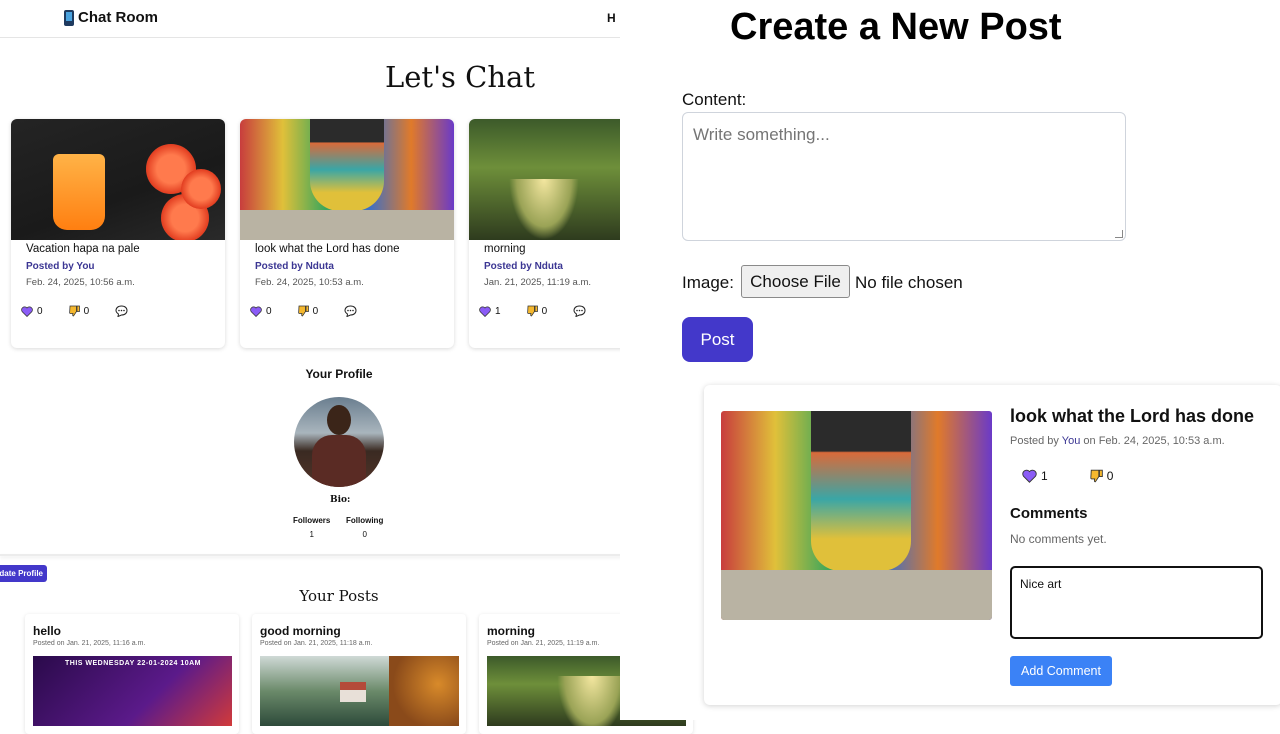 The image size is (1280, 734). I want to click on autumn-tree-shape, so click(424, 691).